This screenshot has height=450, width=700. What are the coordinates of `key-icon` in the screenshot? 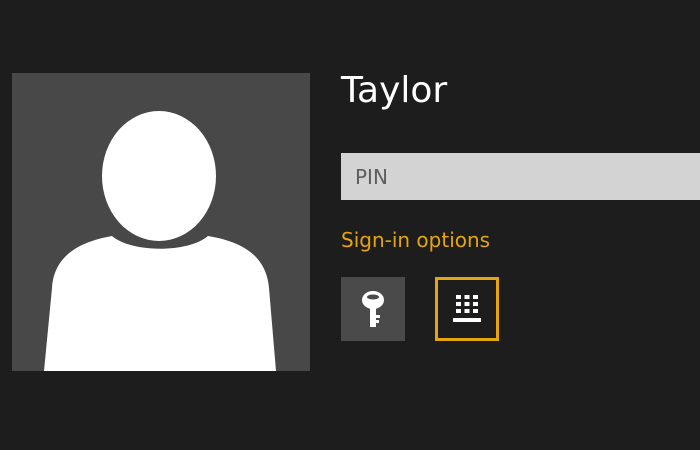 It's located at (373, 309).